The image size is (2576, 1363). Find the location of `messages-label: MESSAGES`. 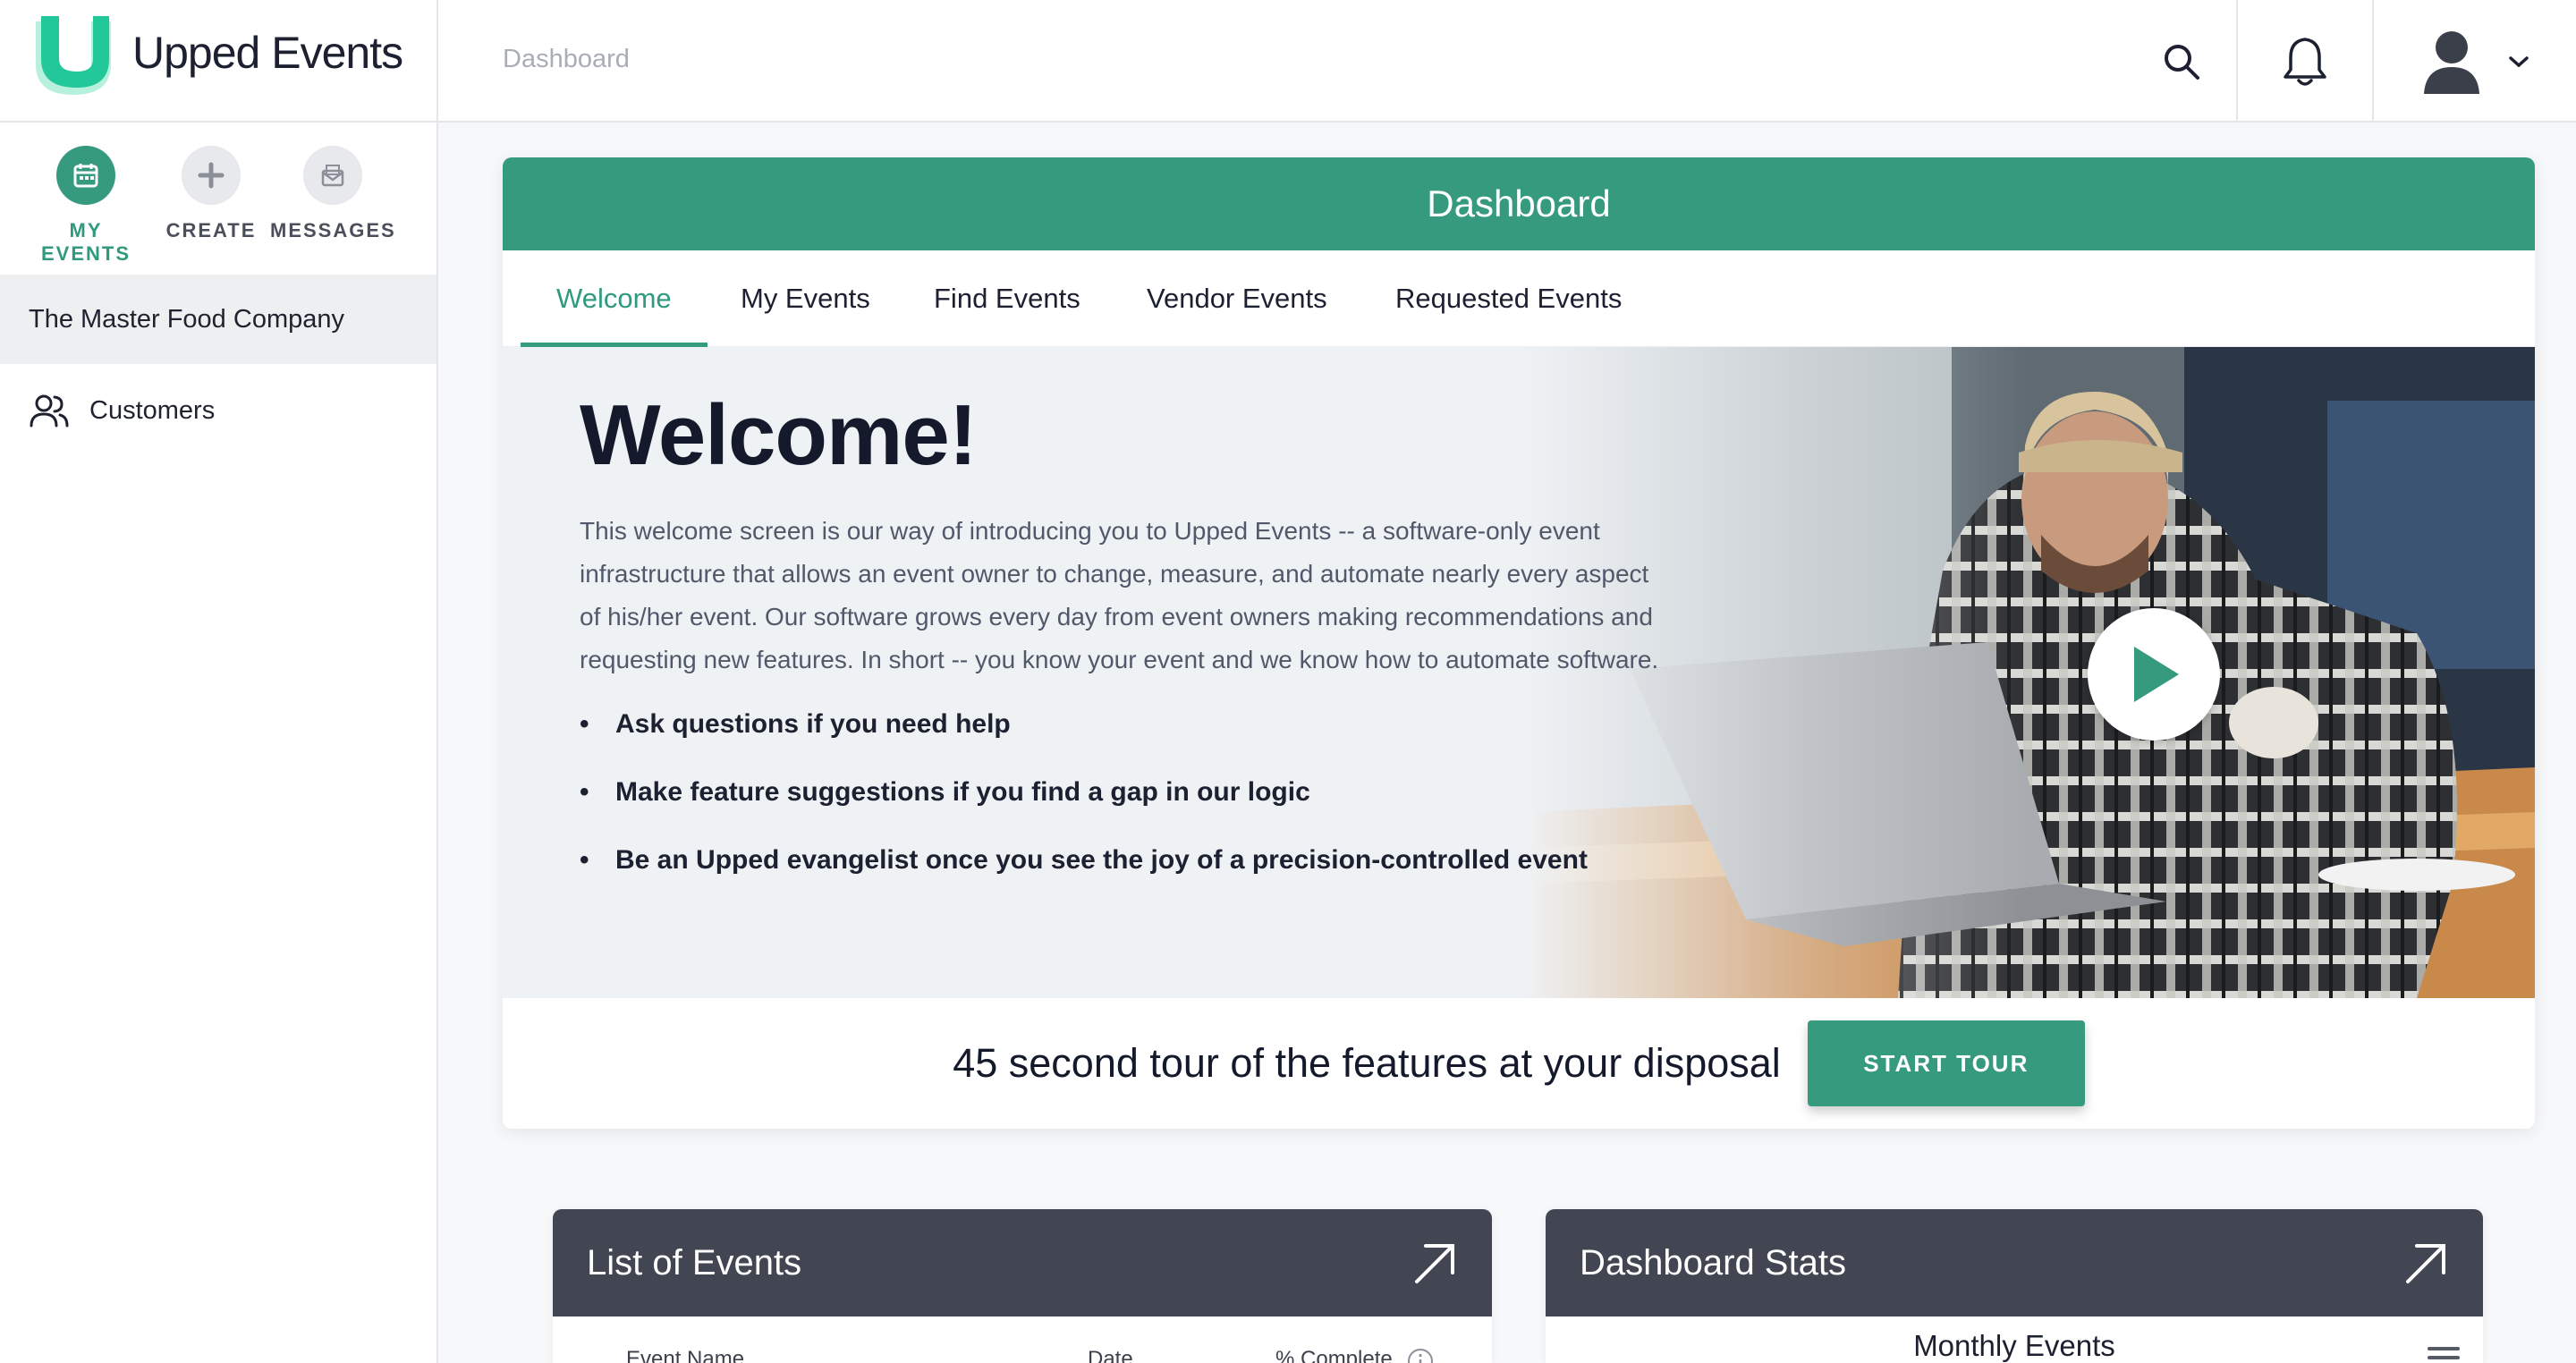

messages-label: MESSAGES is located at coordinates (333, 230).